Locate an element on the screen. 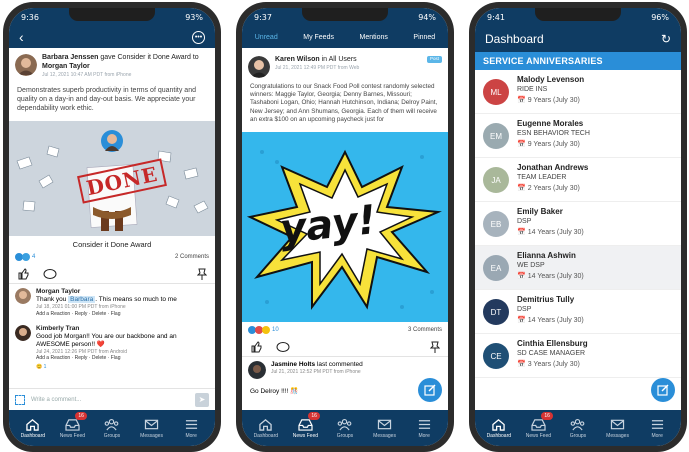 Image resolution: width=689 pixels, height=452 pixels. tab-my-feeds: My Feeds is located at coordinates (318, 37).